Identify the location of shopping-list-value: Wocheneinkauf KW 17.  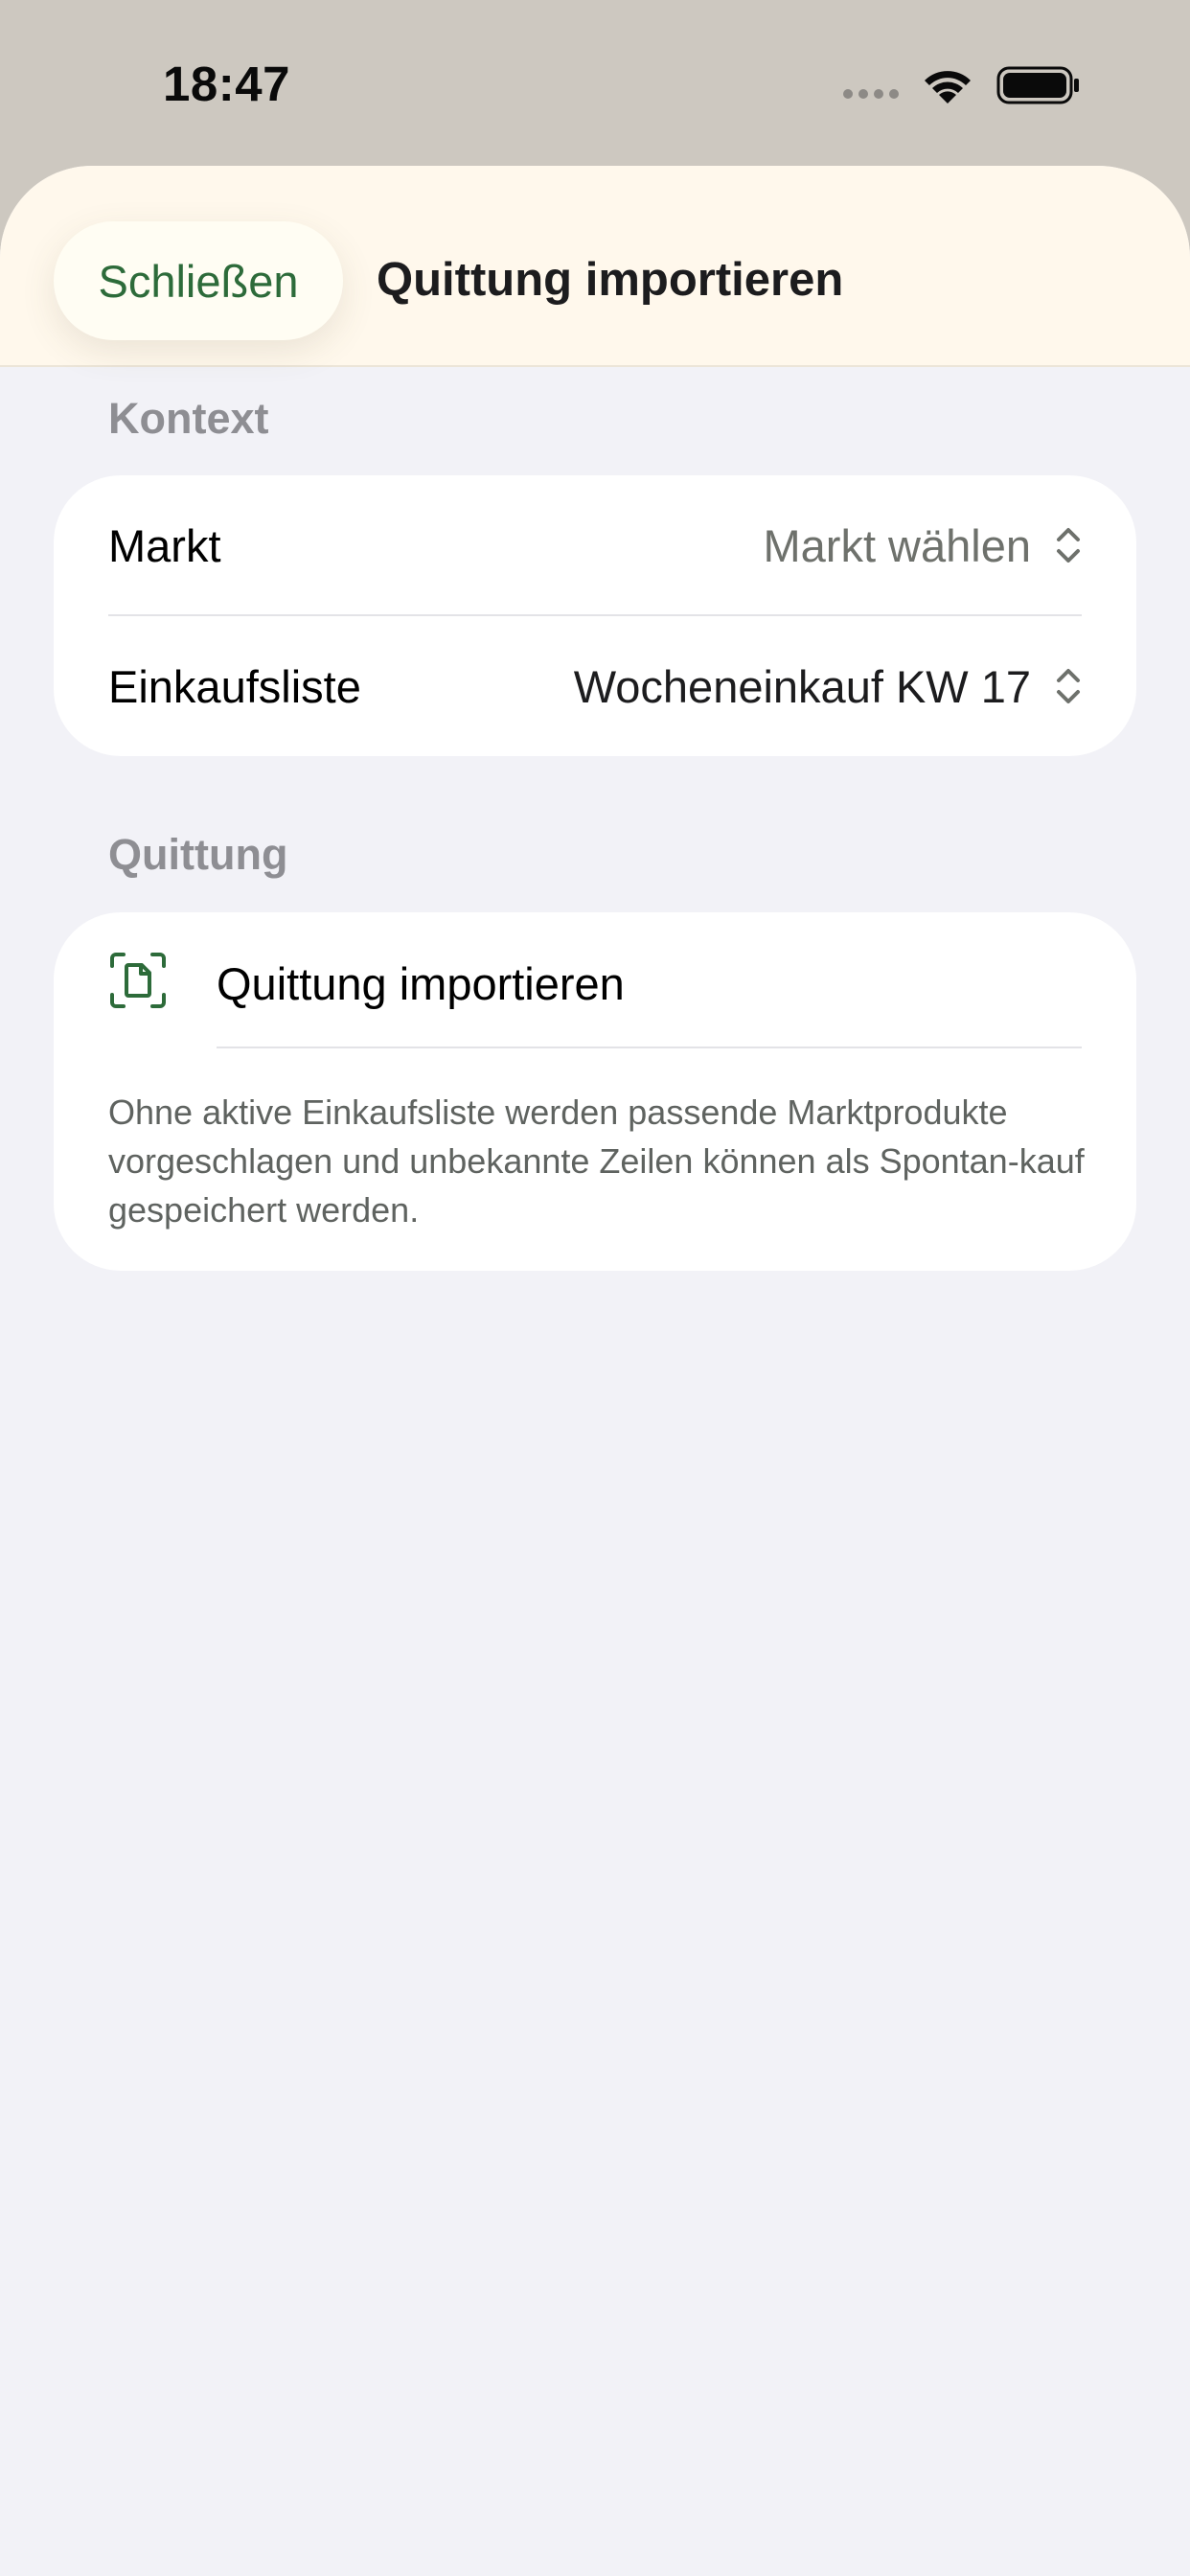
(802, 686).